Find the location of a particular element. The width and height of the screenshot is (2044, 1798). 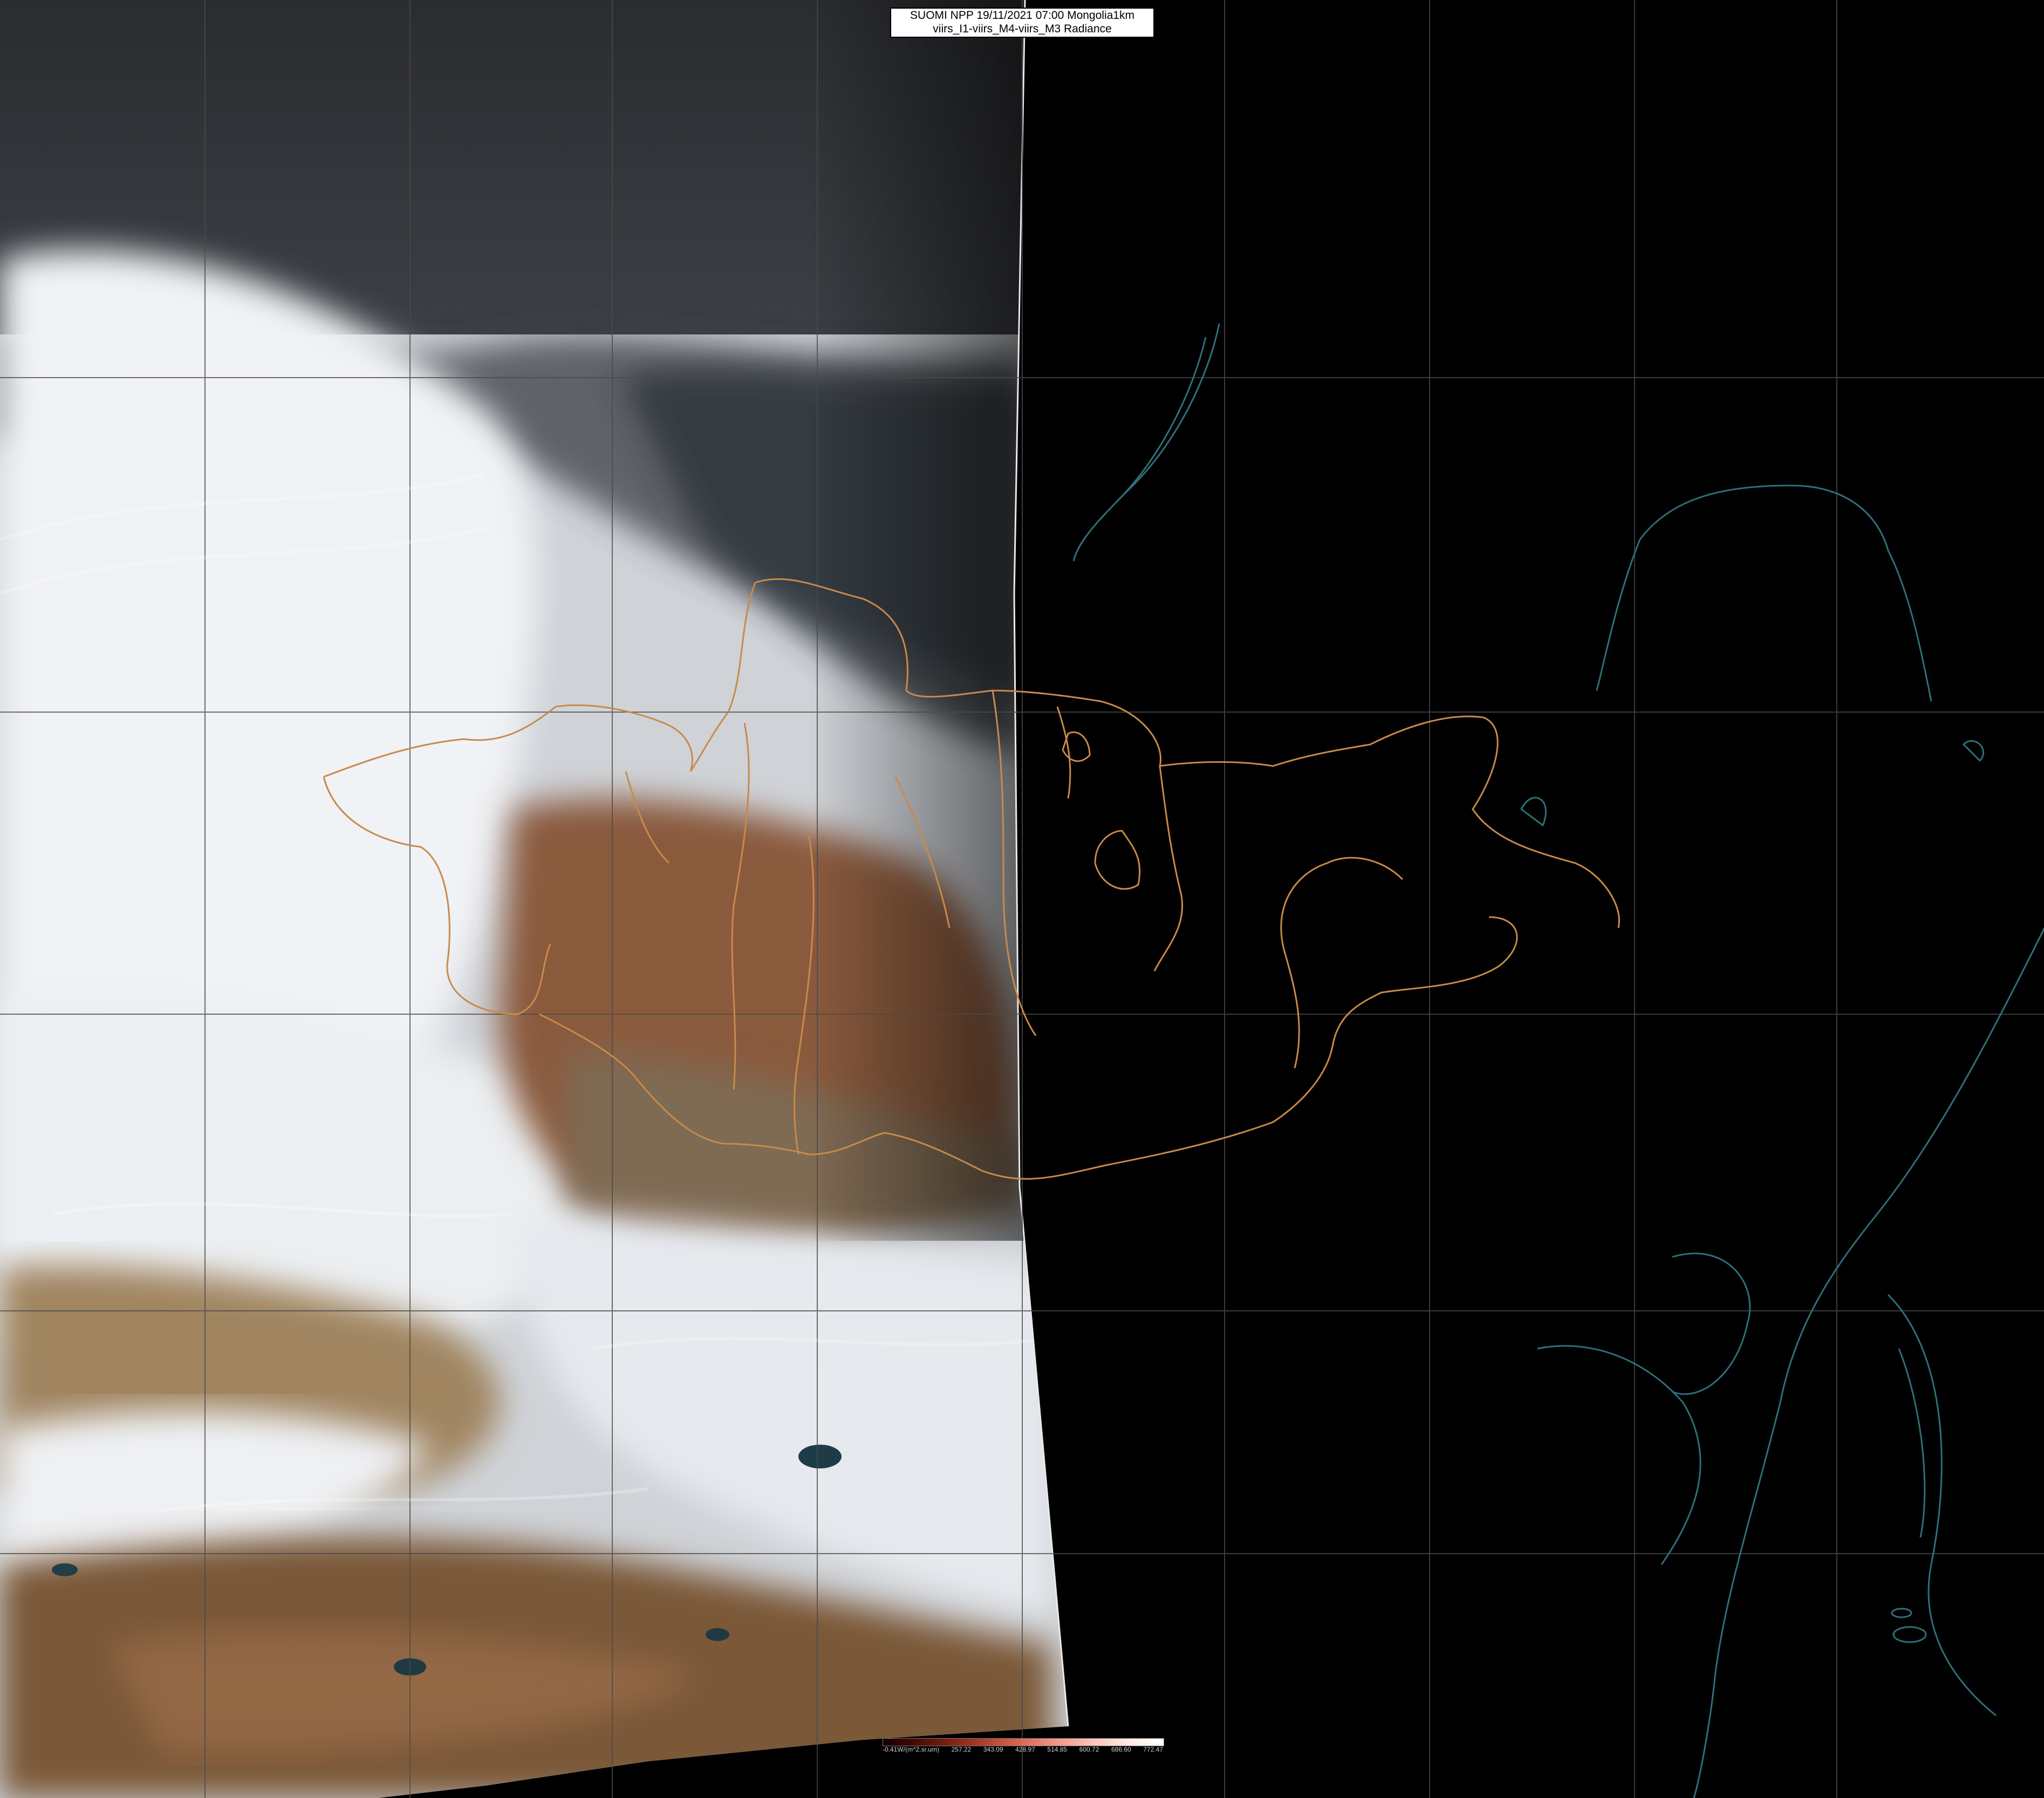

colorbar-tick: 343.09 is located at coordinates (993, 1750).